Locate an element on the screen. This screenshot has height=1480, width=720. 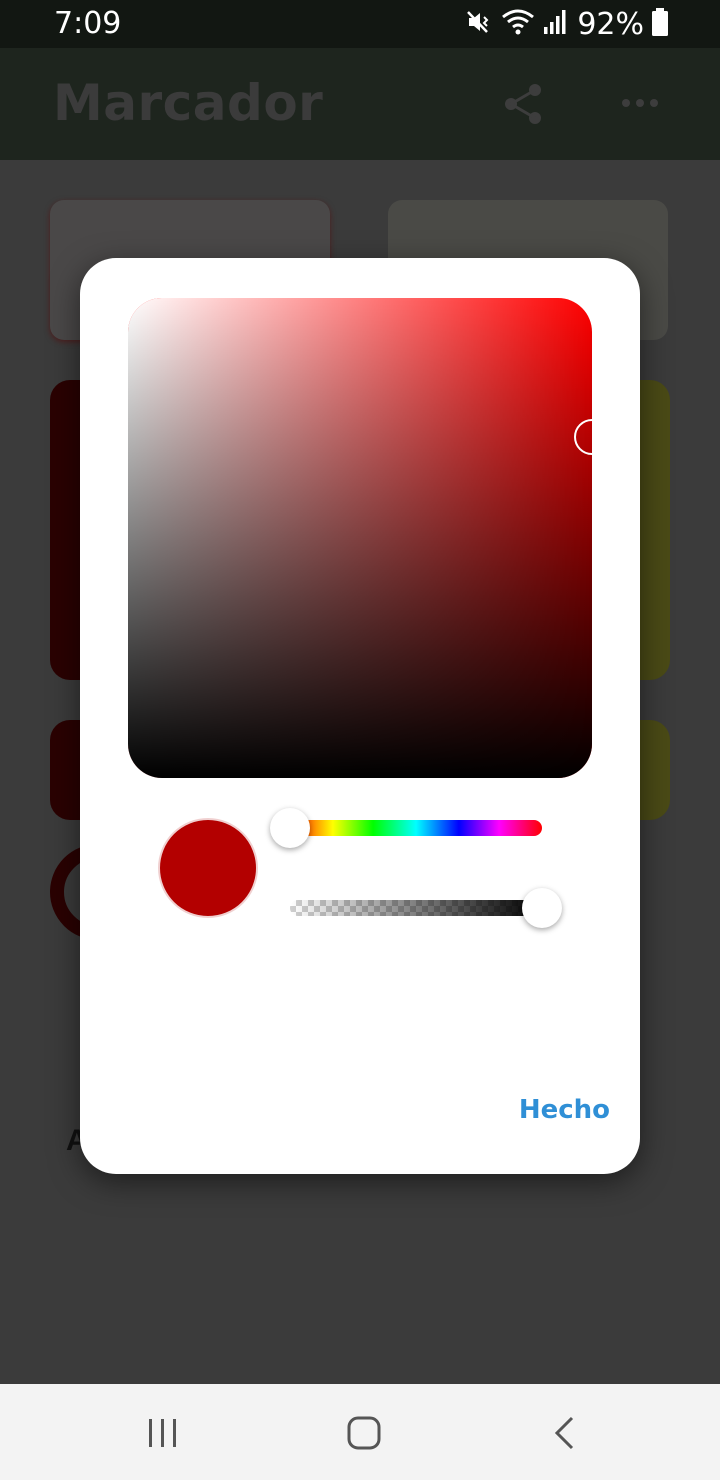
status-time: 7:09 is located at coordinates (88, 23).